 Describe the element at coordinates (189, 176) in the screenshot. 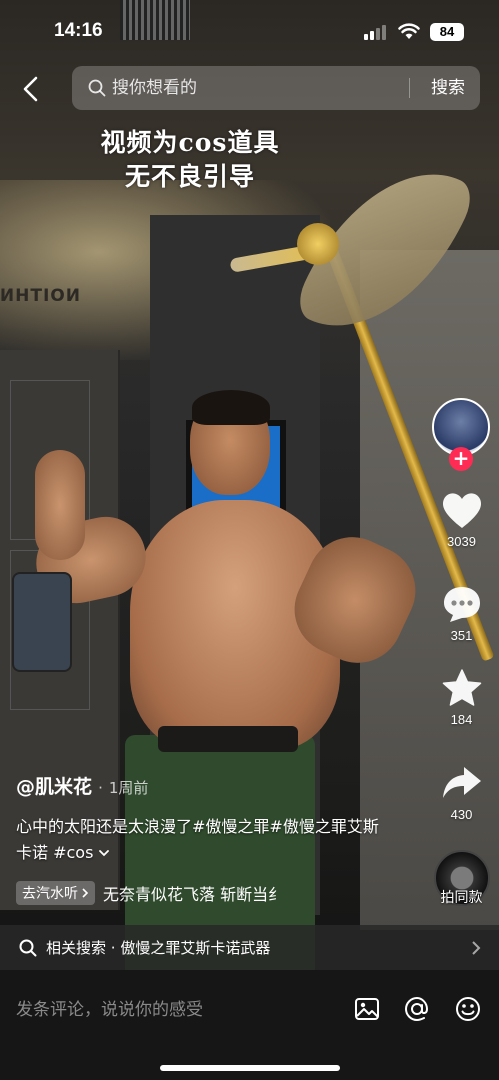

I see `video-caption-line2: 无不良引导` at that location.